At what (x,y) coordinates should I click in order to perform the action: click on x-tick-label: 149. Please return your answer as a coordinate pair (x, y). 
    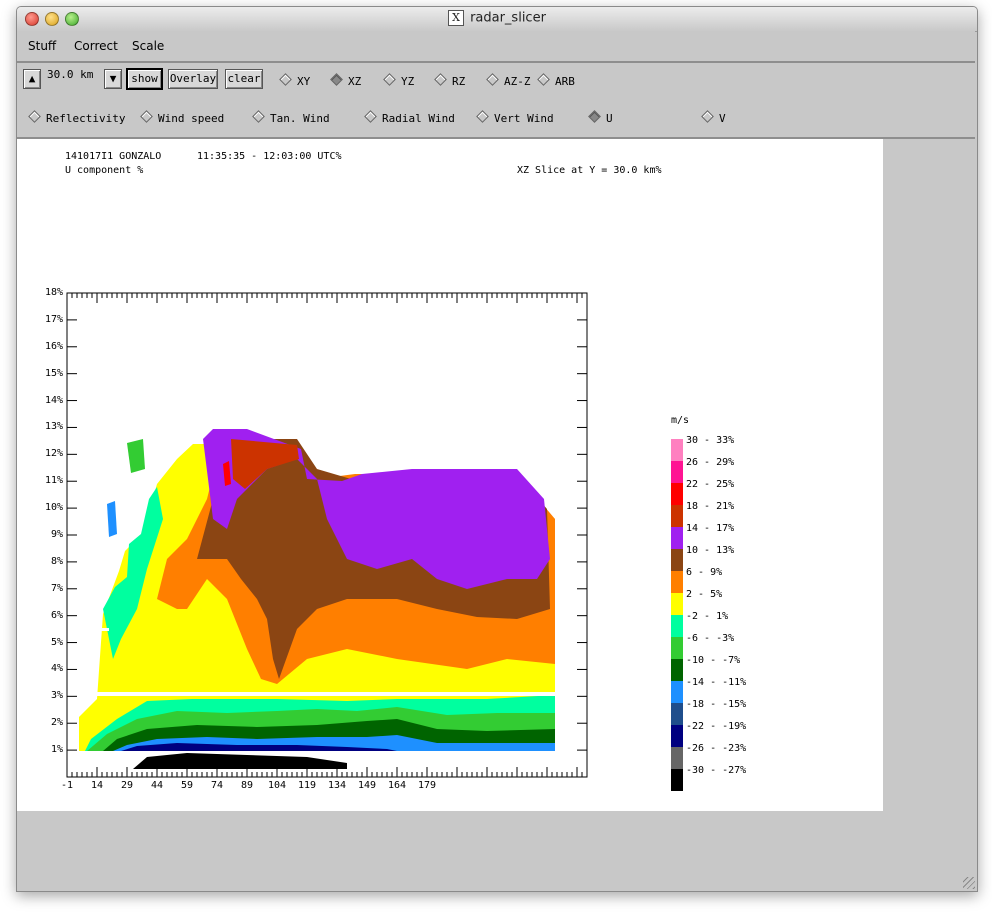
    Looking at the image, I should click on (367, 785).